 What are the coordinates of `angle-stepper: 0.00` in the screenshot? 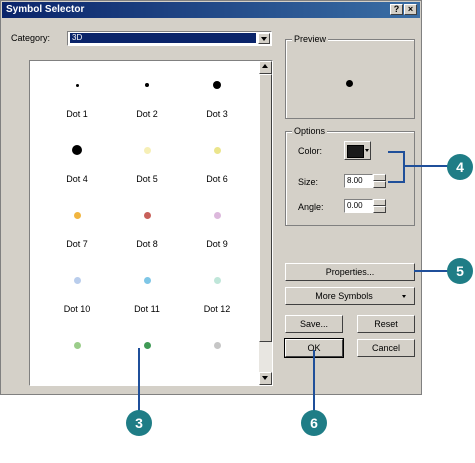 It's located at (365, 206).